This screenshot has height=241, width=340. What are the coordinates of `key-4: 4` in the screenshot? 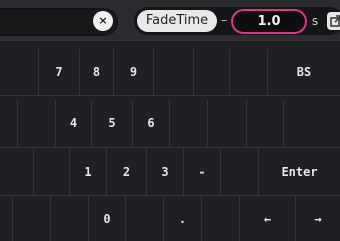 It's located at (73, 123).